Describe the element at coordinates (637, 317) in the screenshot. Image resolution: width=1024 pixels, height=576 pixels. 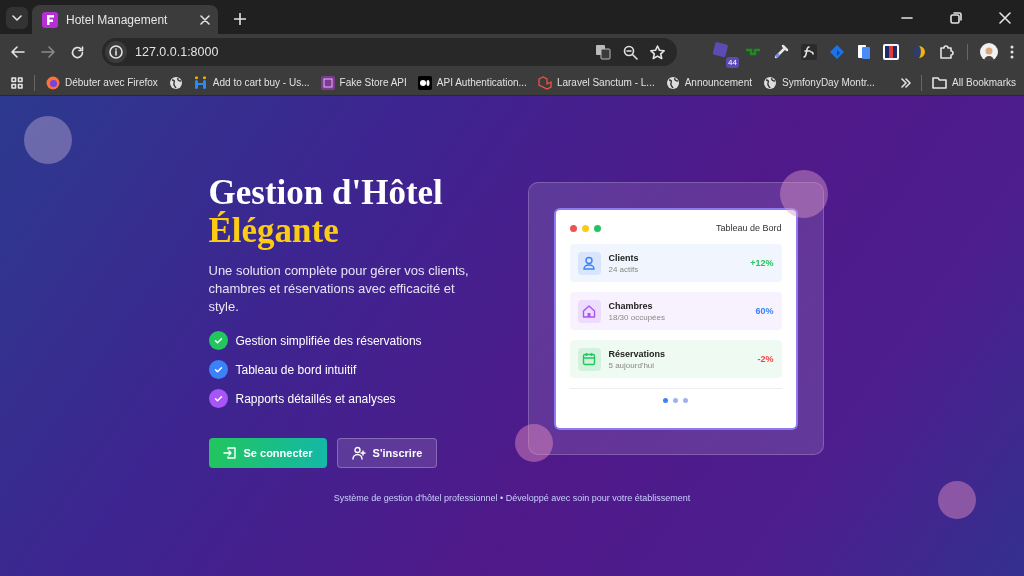
I see `stat-detail: 18/30 occupées` at that location.